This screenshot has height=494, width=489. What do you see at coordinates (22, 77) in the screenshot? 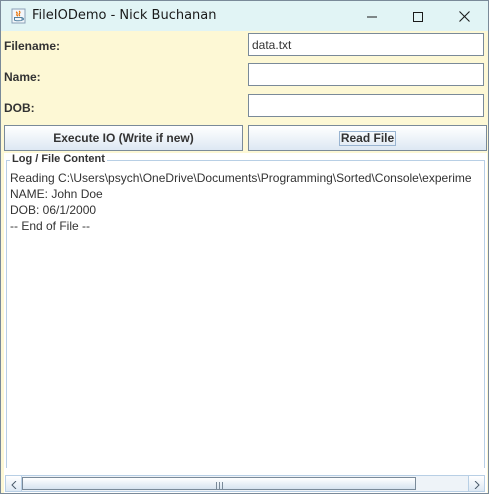
I see `name-label: Name:` at bounding box center [22, 77].